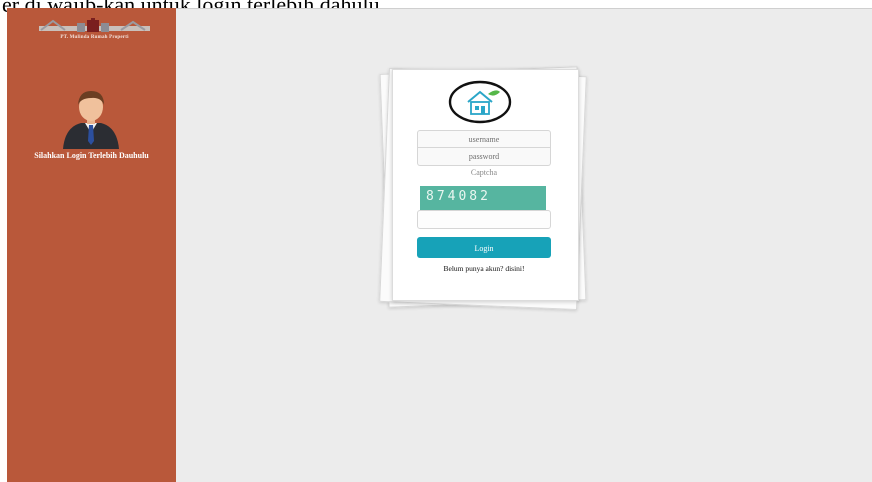 This screenshot has height=482, width=872. Describe the element at coordinates (94, 37) in the screenshot. I see `logo-text: PT. Mulinda Rumah Properti` at that location.